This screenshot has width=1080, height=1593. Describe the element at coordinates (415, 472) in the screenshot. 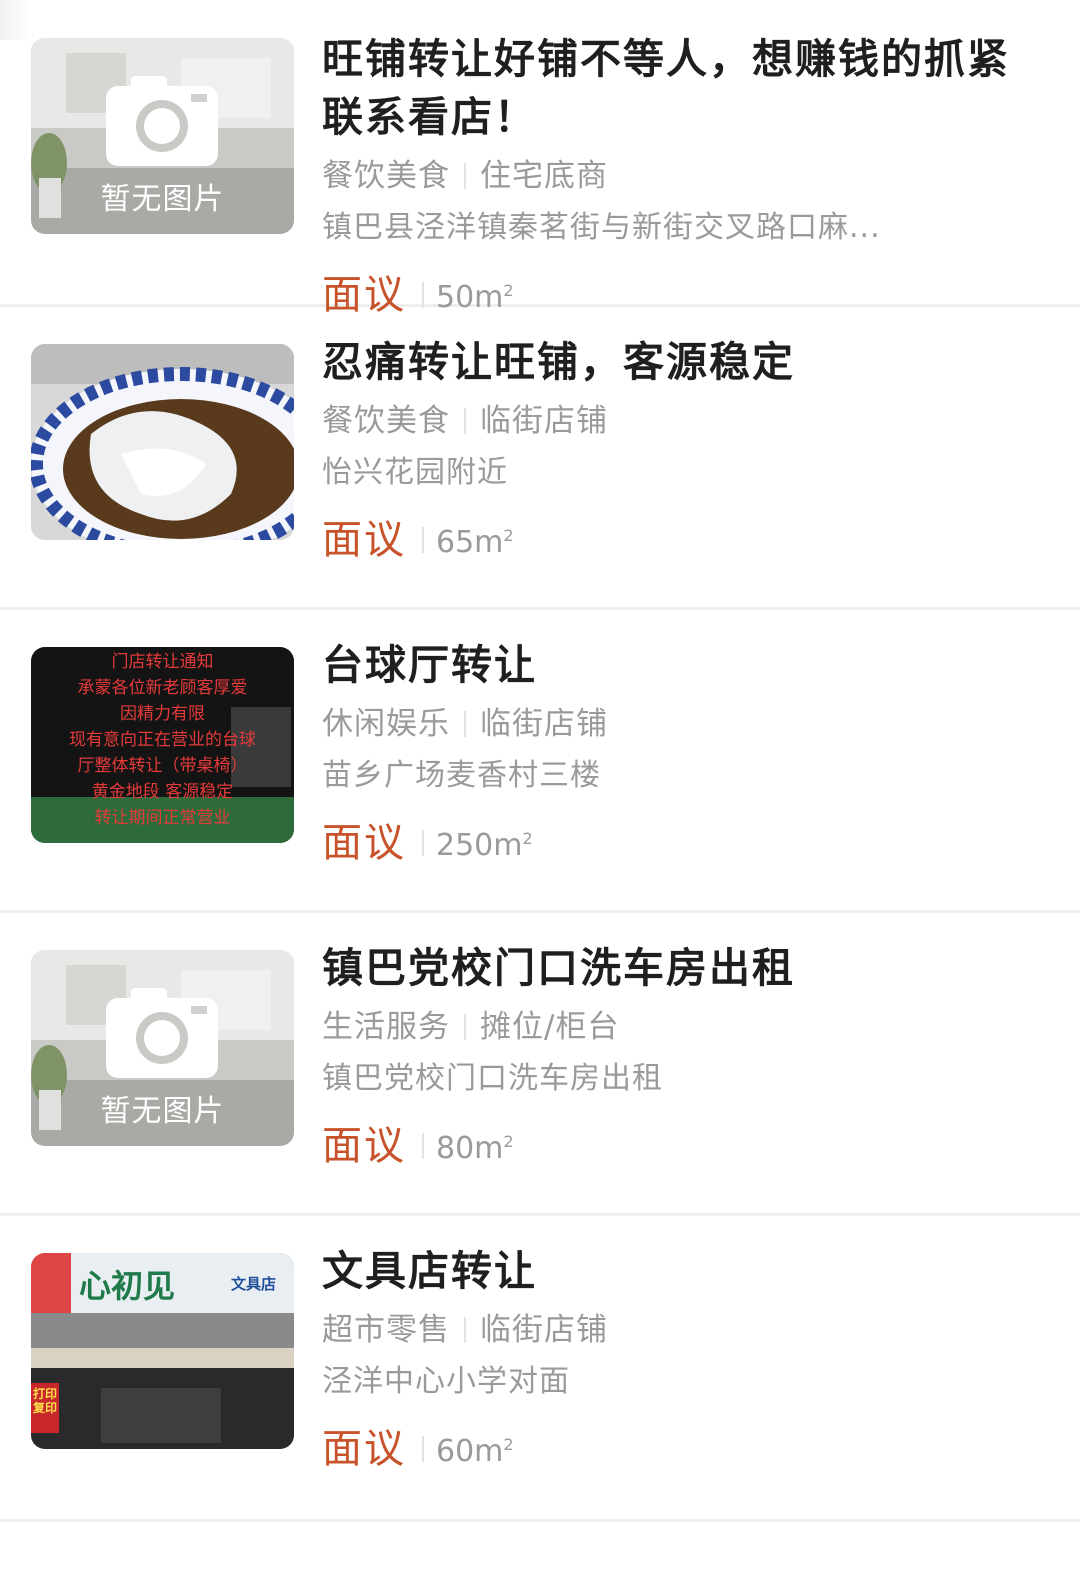

I see `listing-address: 怡兴花园附近` at that location.